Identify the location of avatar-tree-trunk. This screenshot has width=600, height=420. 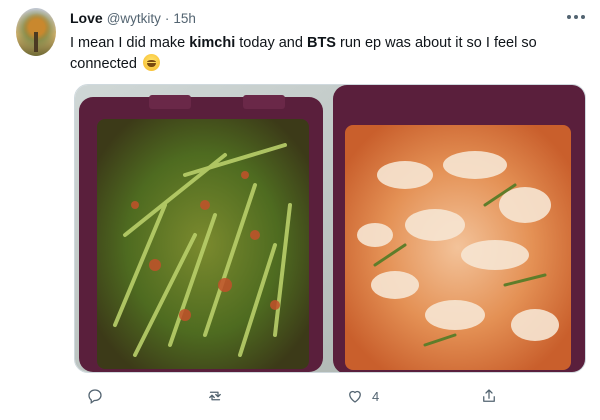
(36, 42).